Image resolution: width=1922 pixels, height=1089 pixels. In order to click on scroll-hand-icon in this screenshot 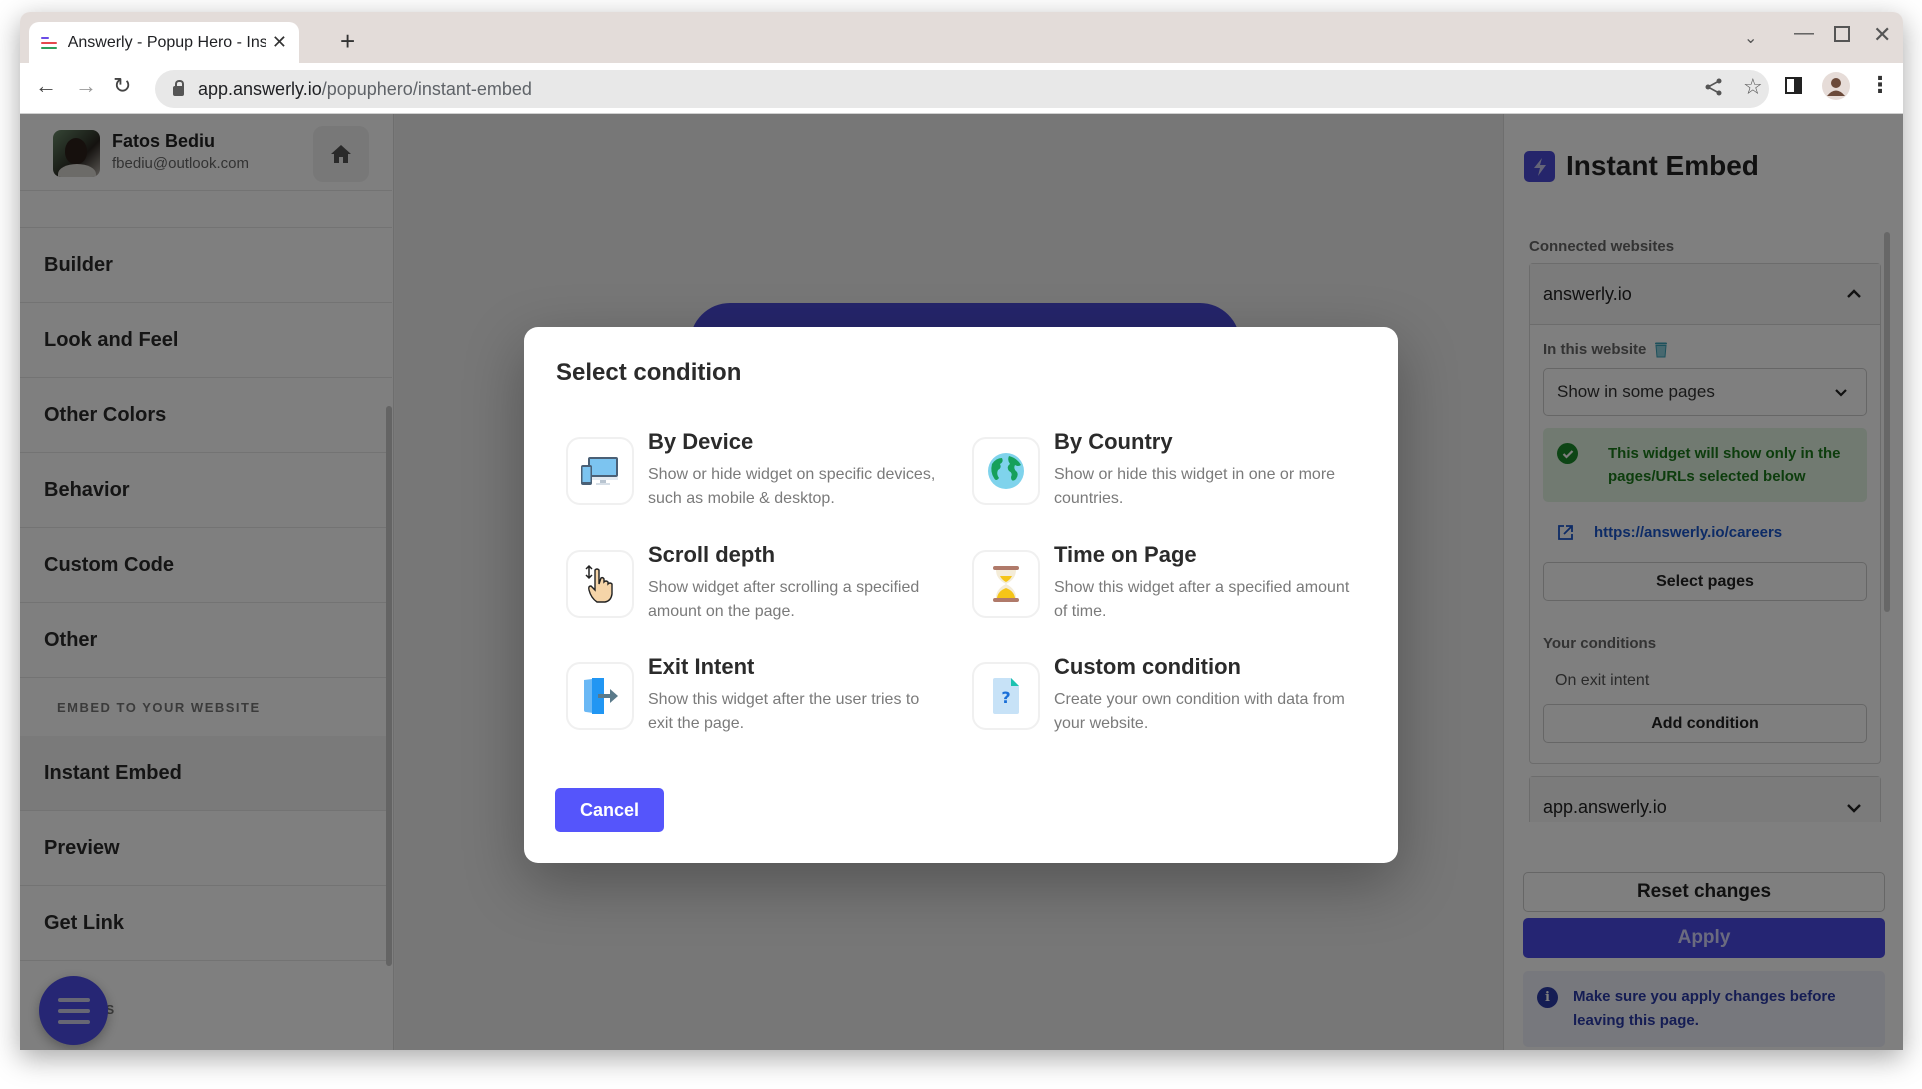, I will do `click(600, 584)`.